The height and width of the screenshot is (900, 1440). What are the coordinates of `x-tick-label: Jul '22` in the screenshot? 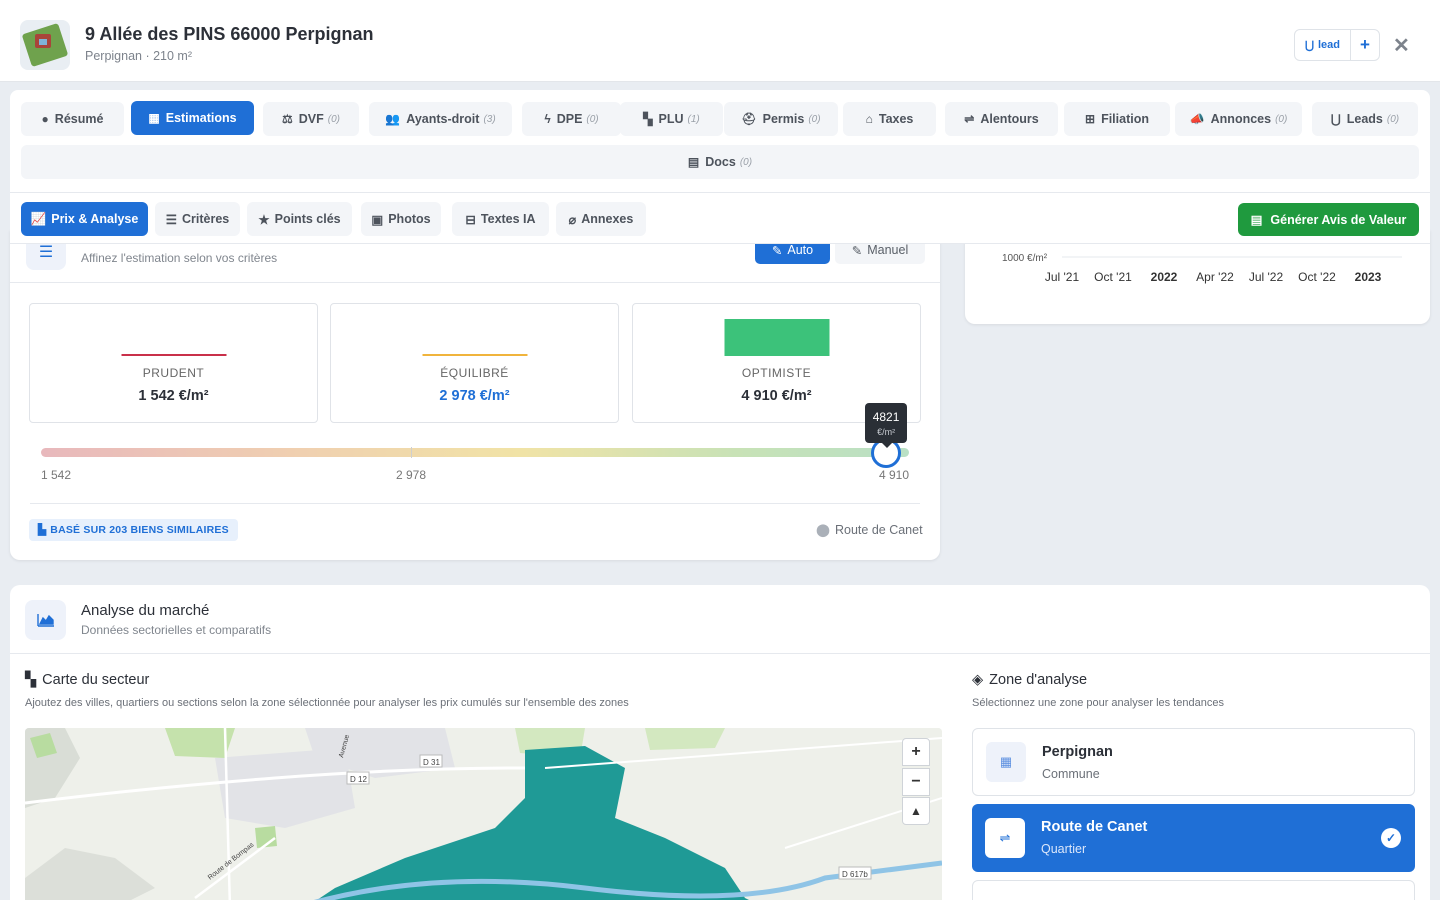 It's located at (1266, 277).